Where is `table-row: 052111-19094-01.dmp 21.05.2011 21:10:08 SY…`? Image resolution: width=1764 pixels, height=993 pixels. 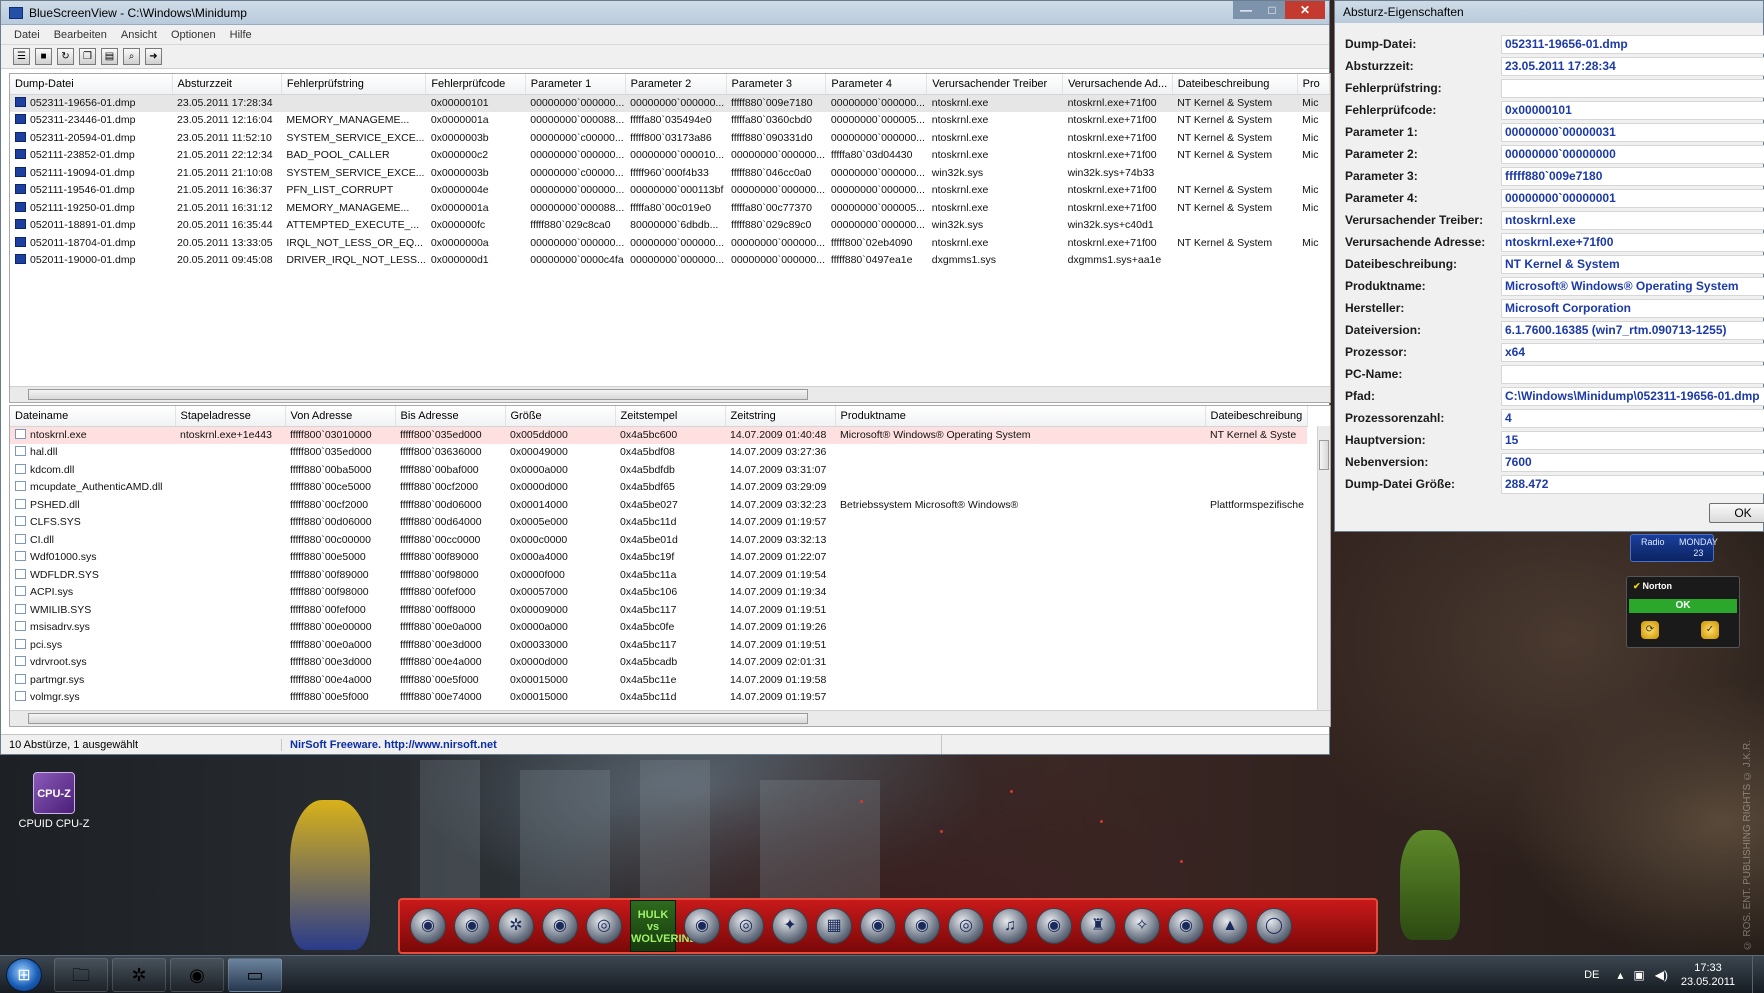 table-row: 052111-19094-01.dmp 21.05.2011 21:10:08 SY… is located at coordinates (670, 173).